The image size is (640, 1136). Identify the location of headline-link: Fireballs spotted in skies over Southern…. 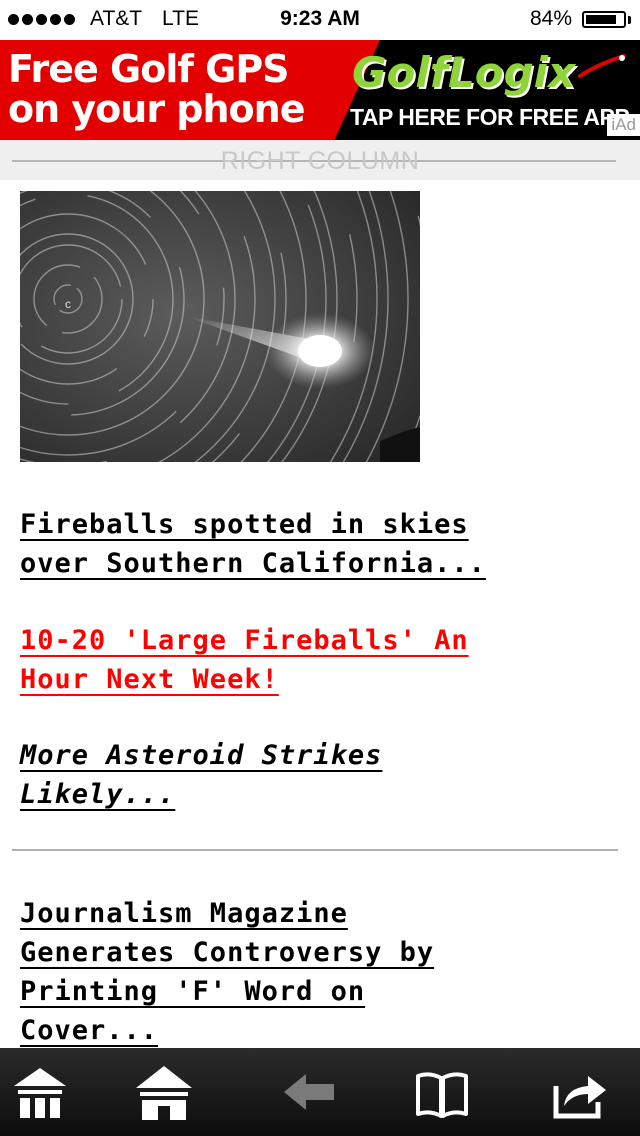
(253, 544).